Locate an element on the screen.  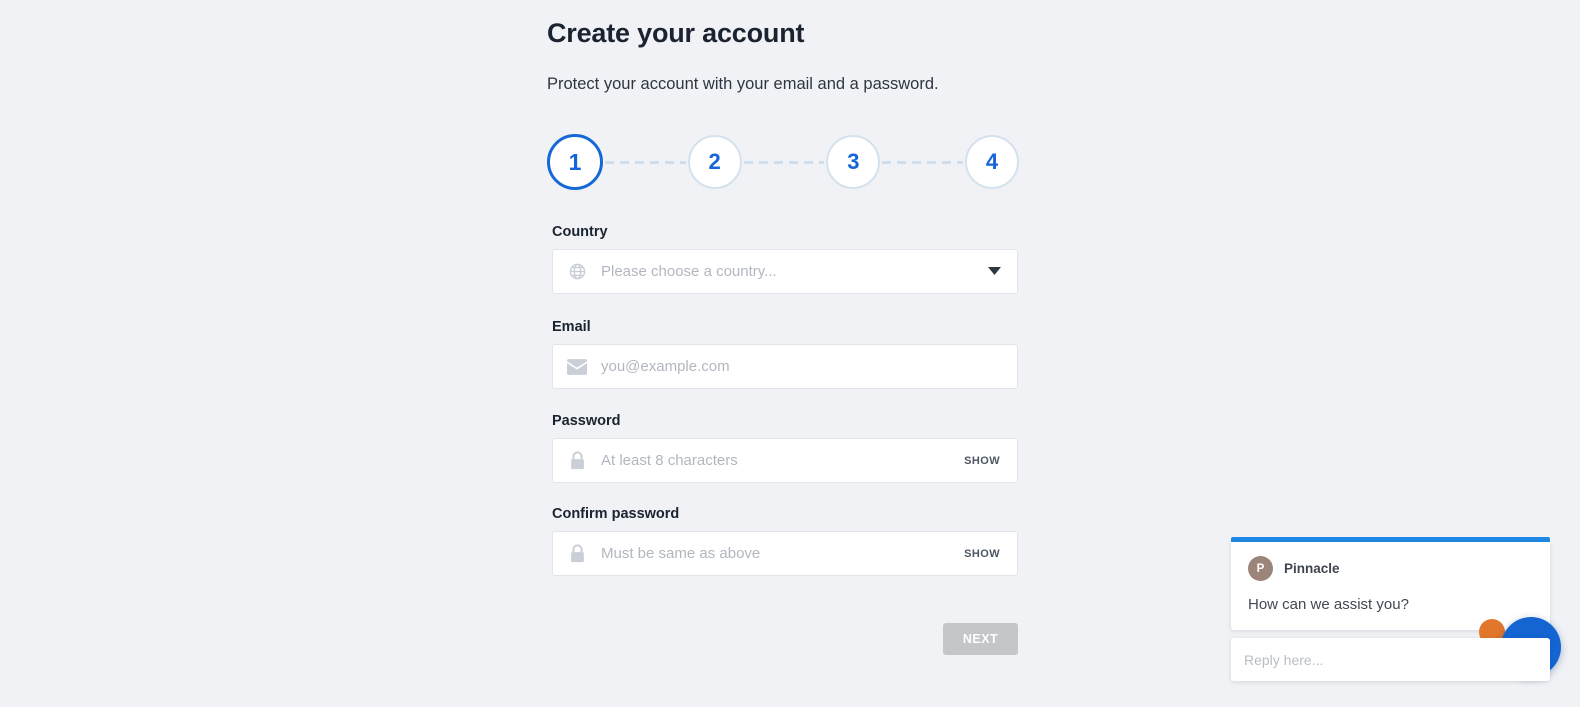
chat-agent-header: P Pinnacle is located at coordinates (1390, 568).